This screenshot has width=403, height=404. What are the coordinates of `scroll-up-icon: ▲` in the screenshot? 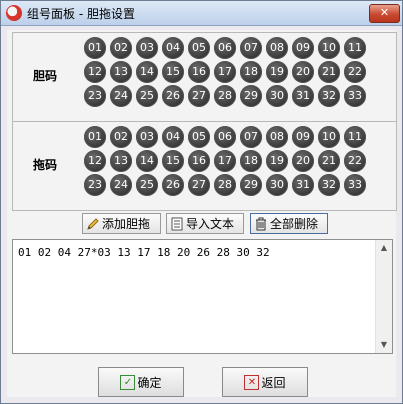 It's located at (384, 248).